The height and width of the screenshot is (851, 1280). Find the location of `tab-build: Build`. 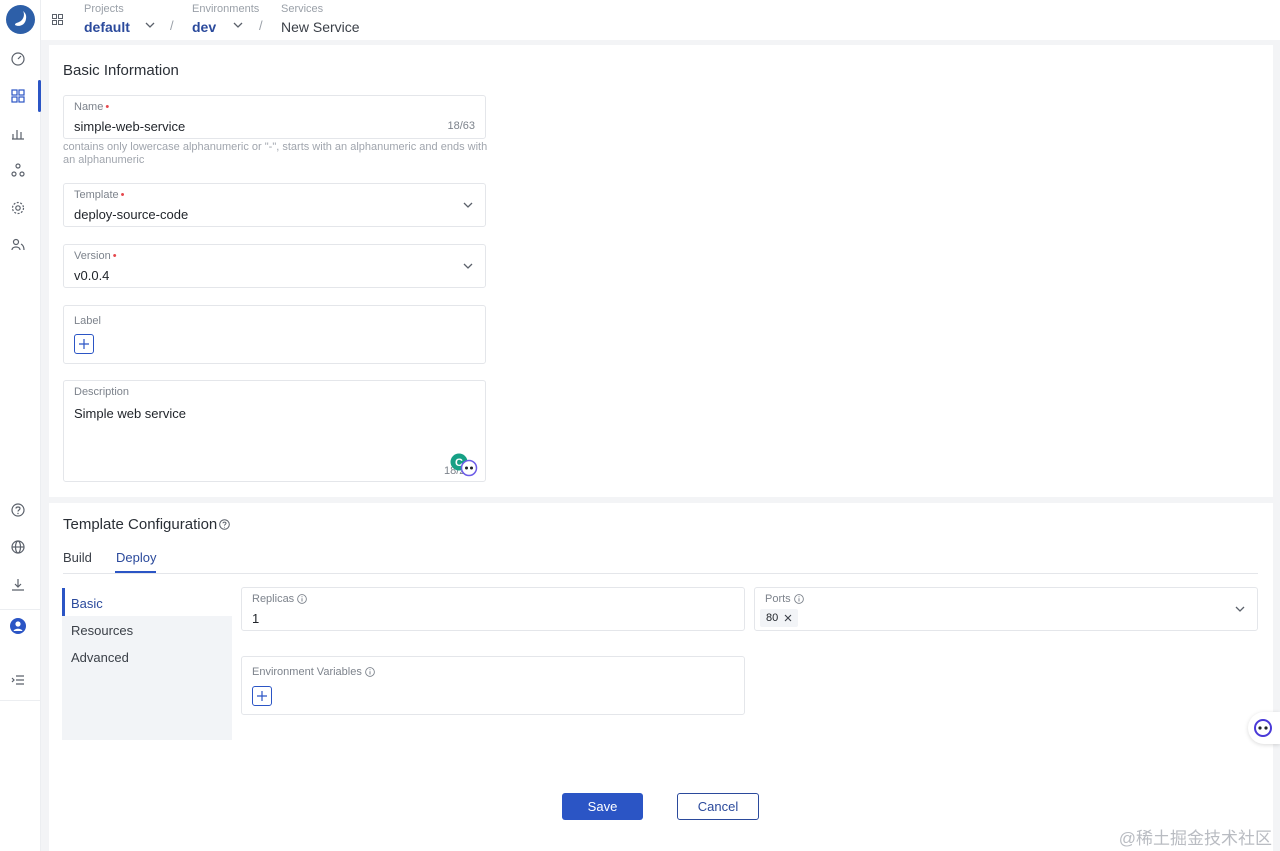

tab-build: Build is located at coordinates (77, 557).